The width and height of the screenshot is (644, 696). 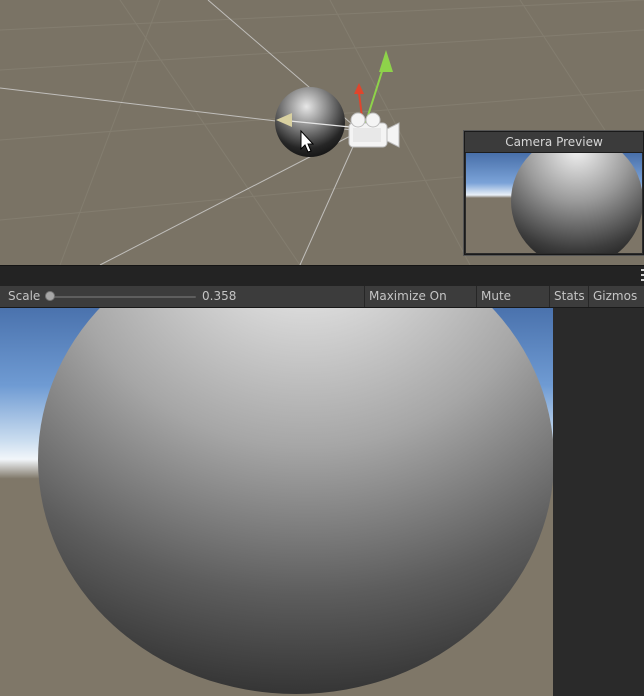 What do you see at coordinates (614, 296) in the screenshot?
I see `gizmos-button: Gizmos` at bounding box center [614, 296].